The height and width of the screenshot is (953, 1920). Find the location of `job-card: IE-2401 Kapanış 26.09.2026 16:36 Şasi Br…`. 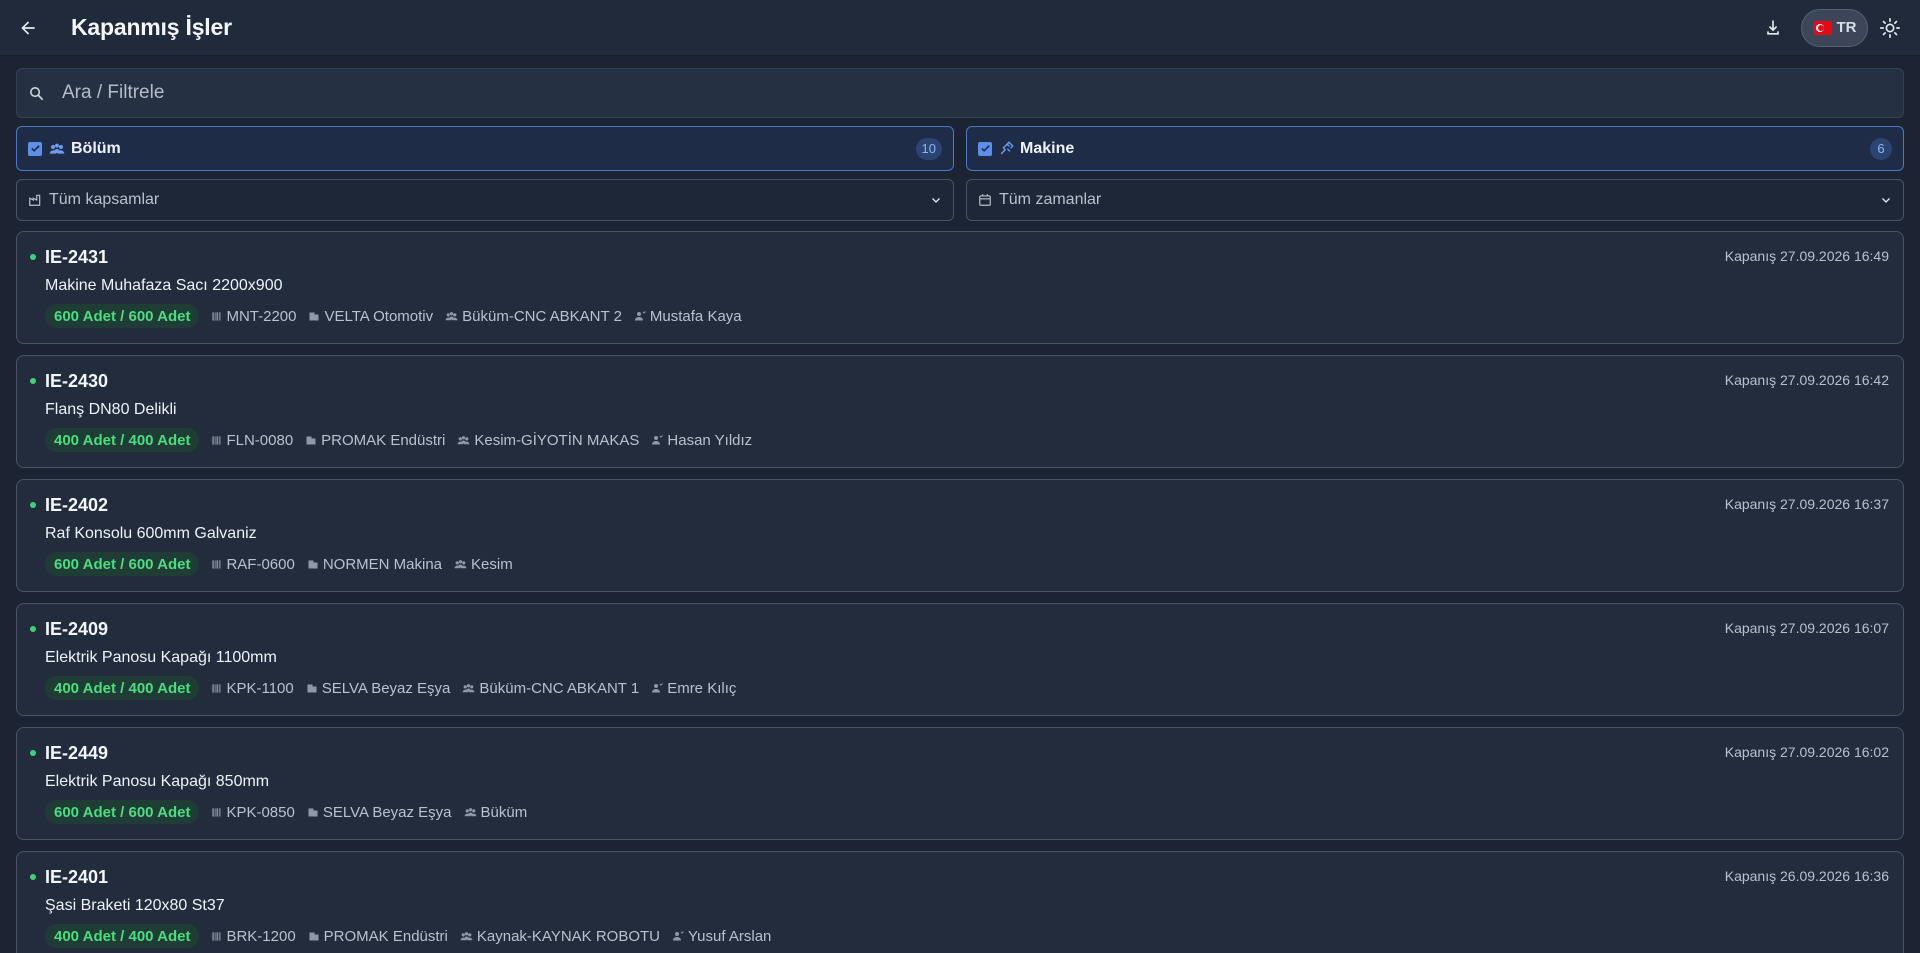

job-card: IE-2401 Kapanış 26.09.2026 16:36 Şasi Br… is located at coordinates (960, 902).